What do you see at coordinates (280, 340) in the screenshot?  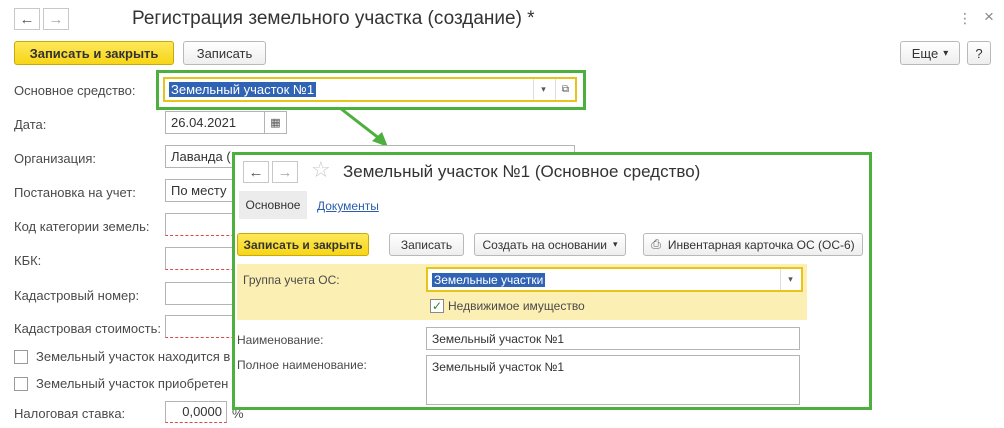 I see `name-label: Наименование:` at bounding box center [280, 340].